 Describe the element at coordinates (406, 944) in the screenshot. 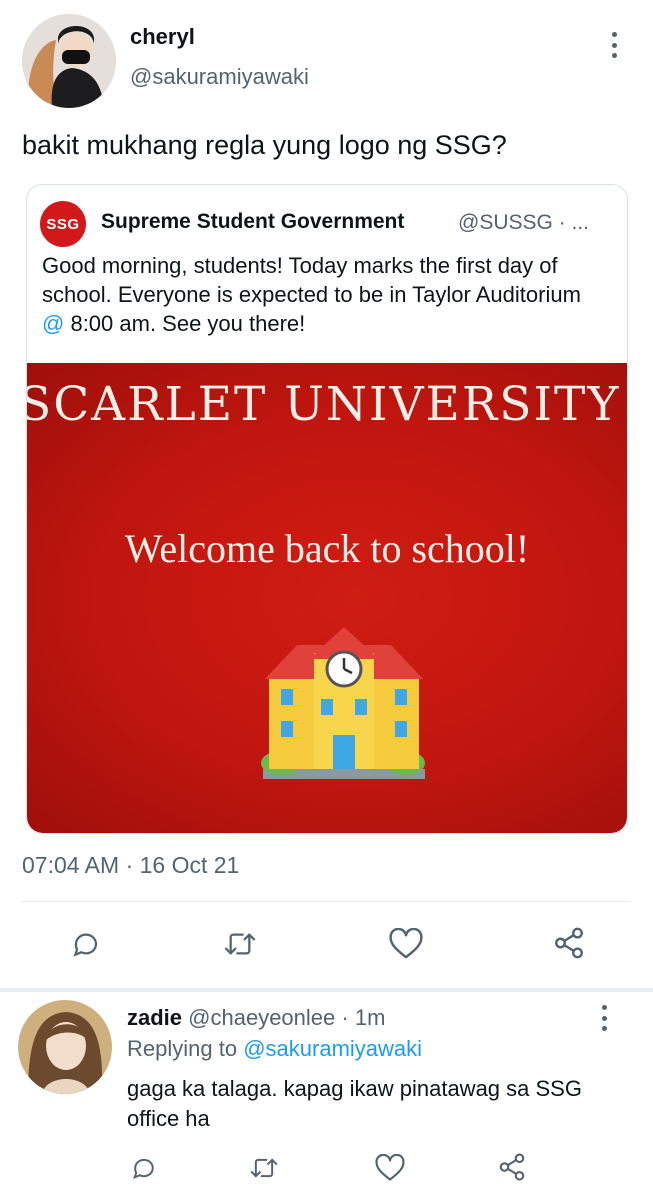

I see `like-icon` at that location.